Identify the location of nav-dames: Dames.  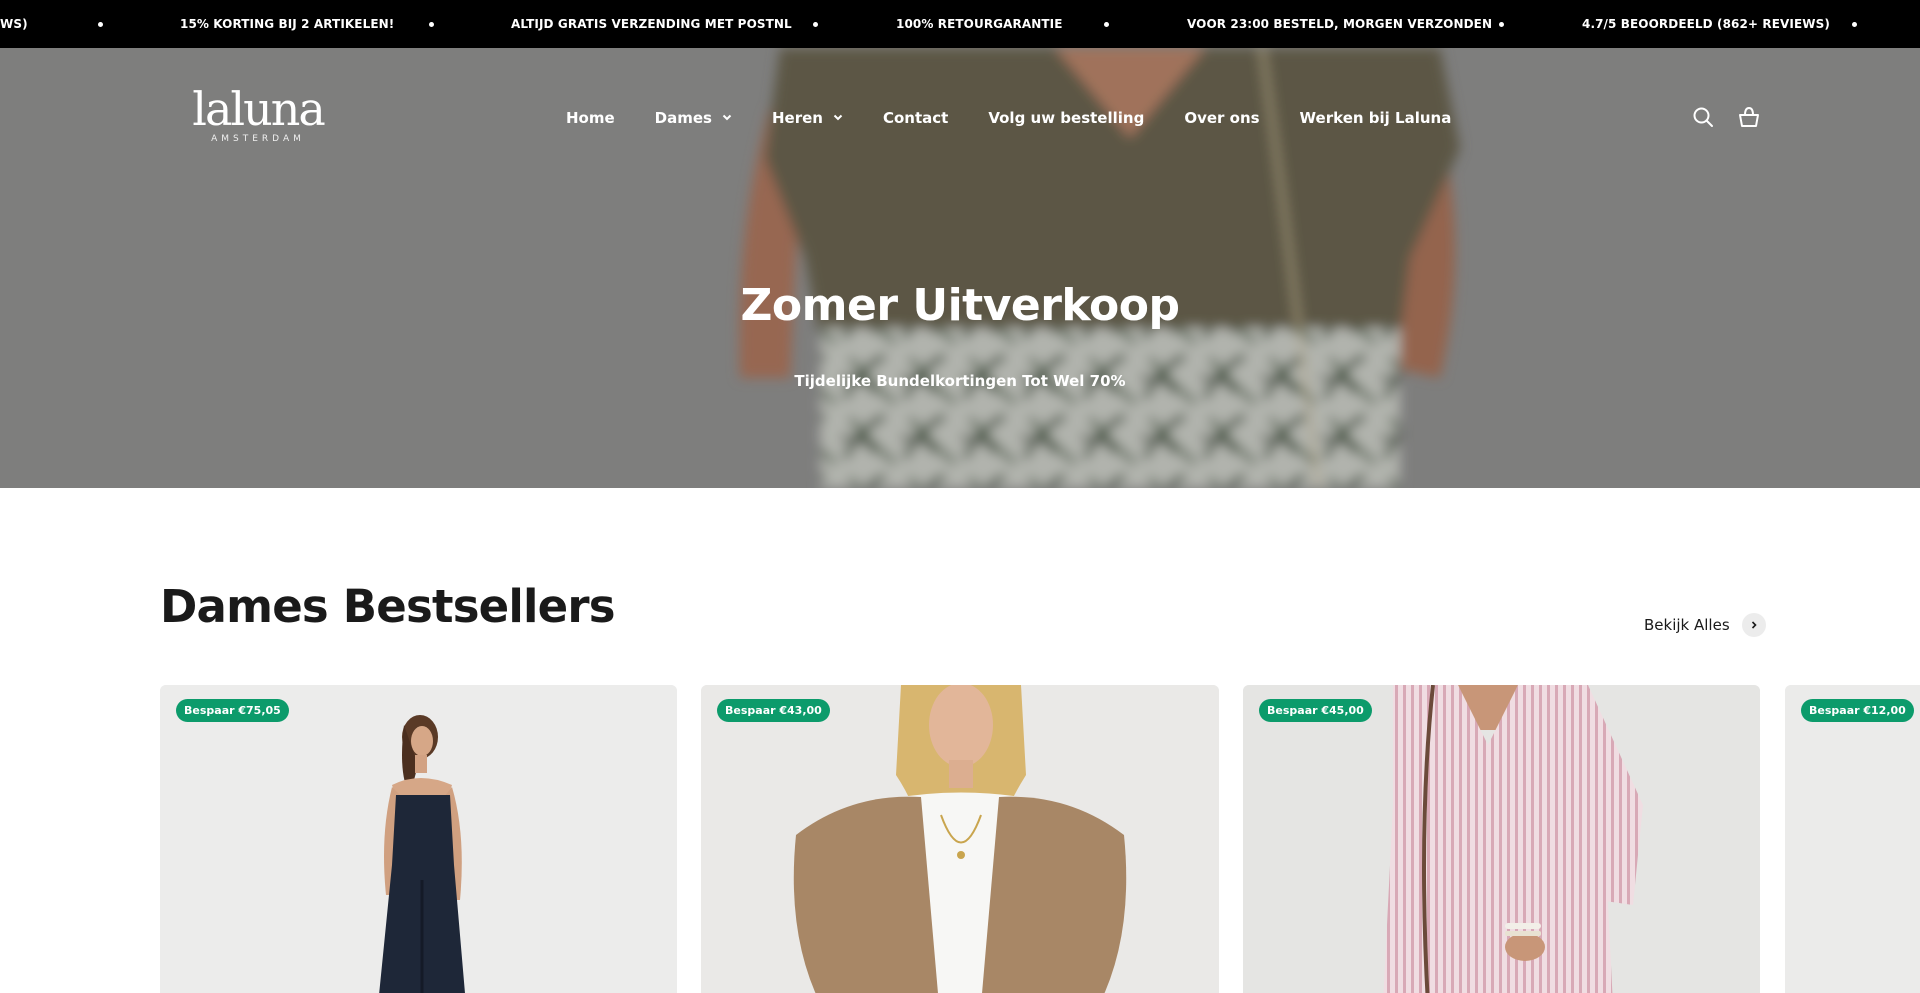
(693, 118).